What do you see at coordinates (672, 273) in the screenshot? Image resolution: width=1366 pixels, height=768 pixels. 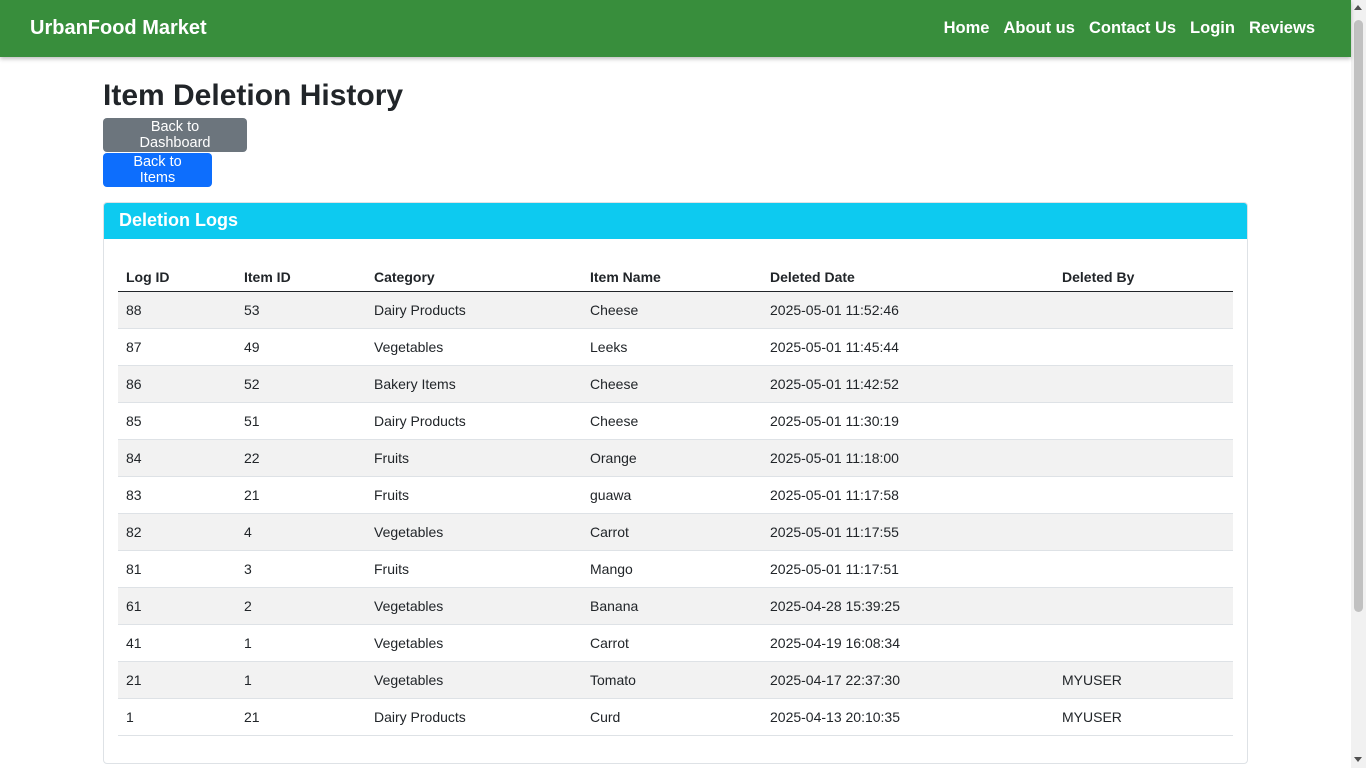 I see `column-header-item-name: Item Name` at bounding box center [672, 273].